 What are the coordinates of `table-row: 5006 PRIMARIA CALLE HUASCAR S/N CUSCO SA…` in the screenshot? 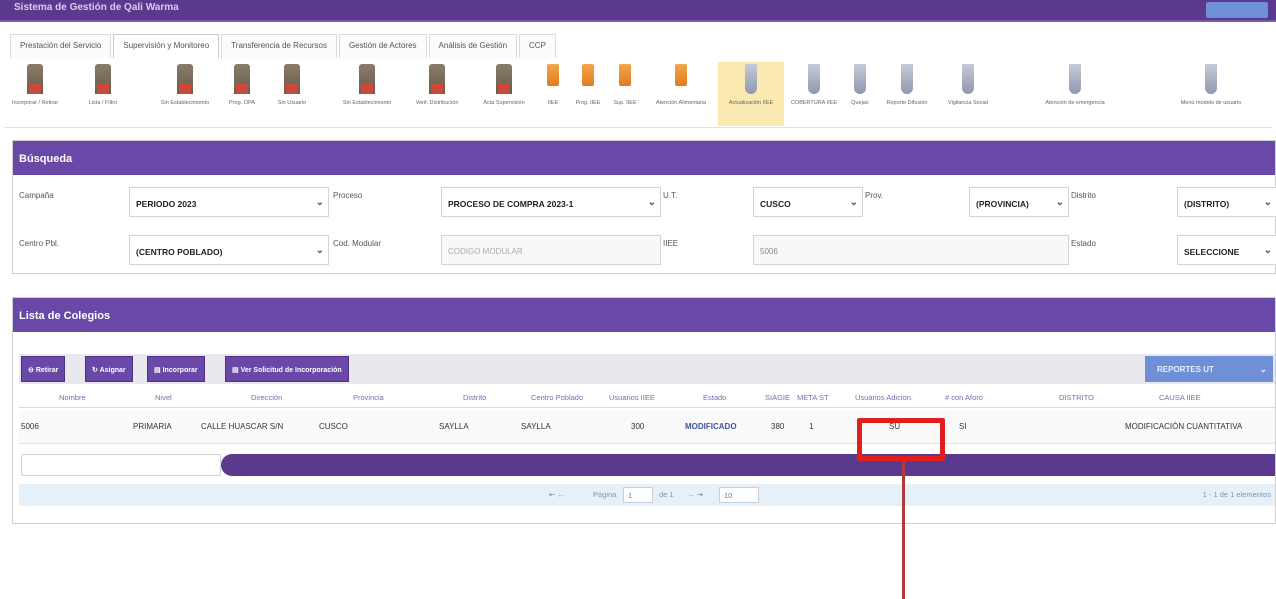 It's located at (647, 427).